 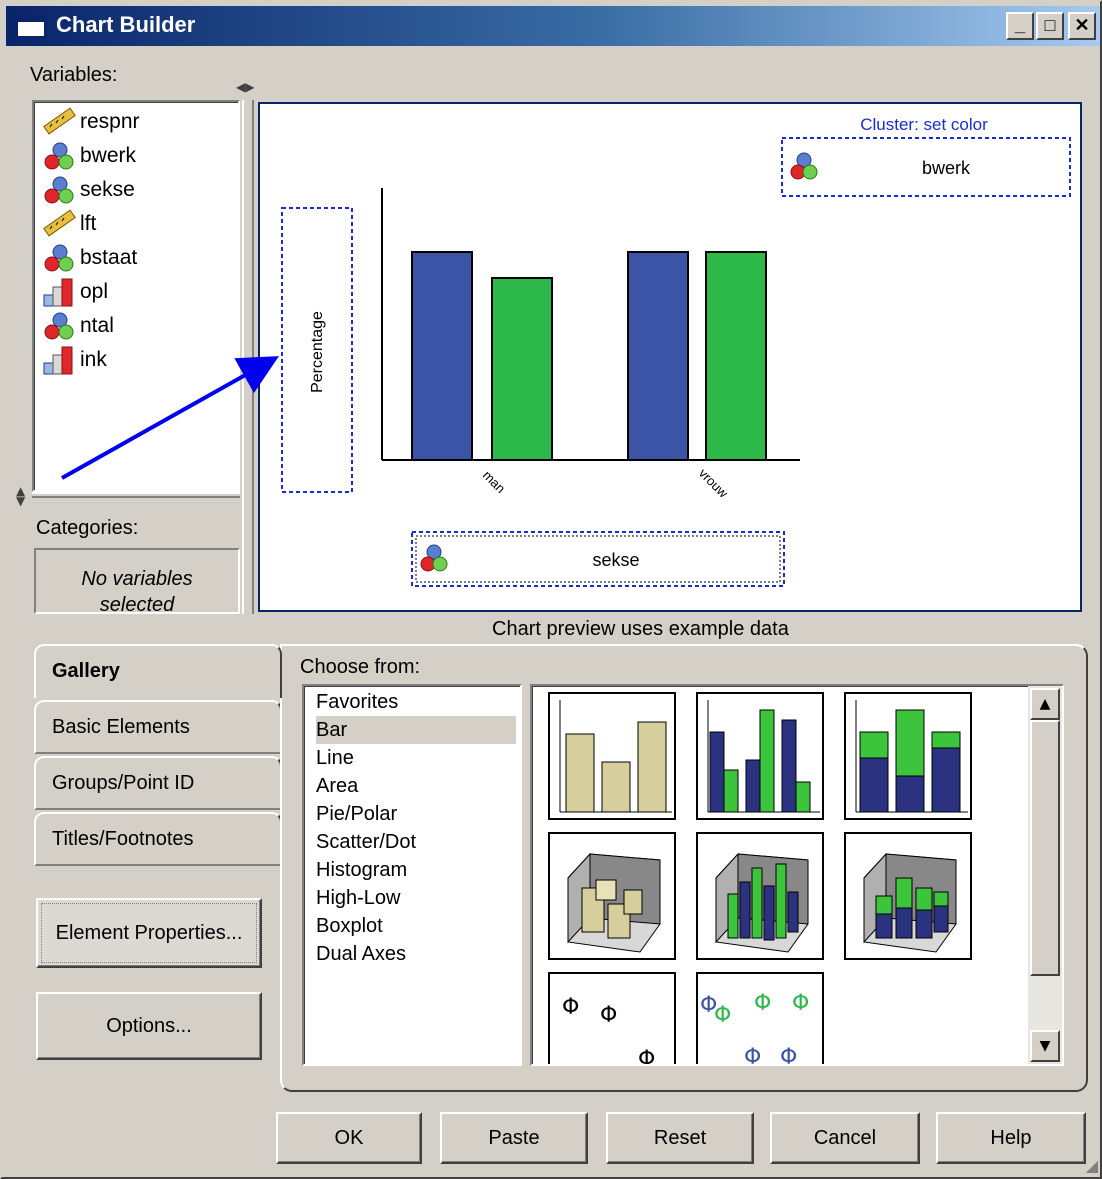 I want to click on bar-vrouw-series1, so click(x=658, y=356).